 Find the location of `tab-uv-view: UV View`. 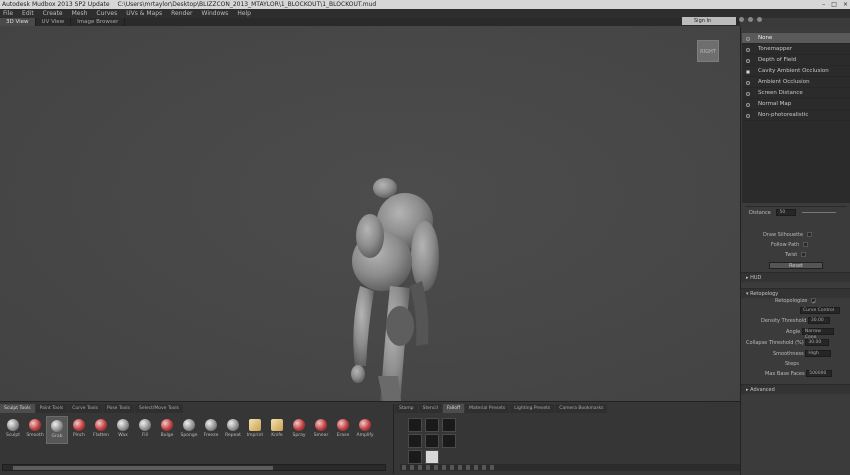

tab-uv-view: UV View is located at coordinates (54, 22).